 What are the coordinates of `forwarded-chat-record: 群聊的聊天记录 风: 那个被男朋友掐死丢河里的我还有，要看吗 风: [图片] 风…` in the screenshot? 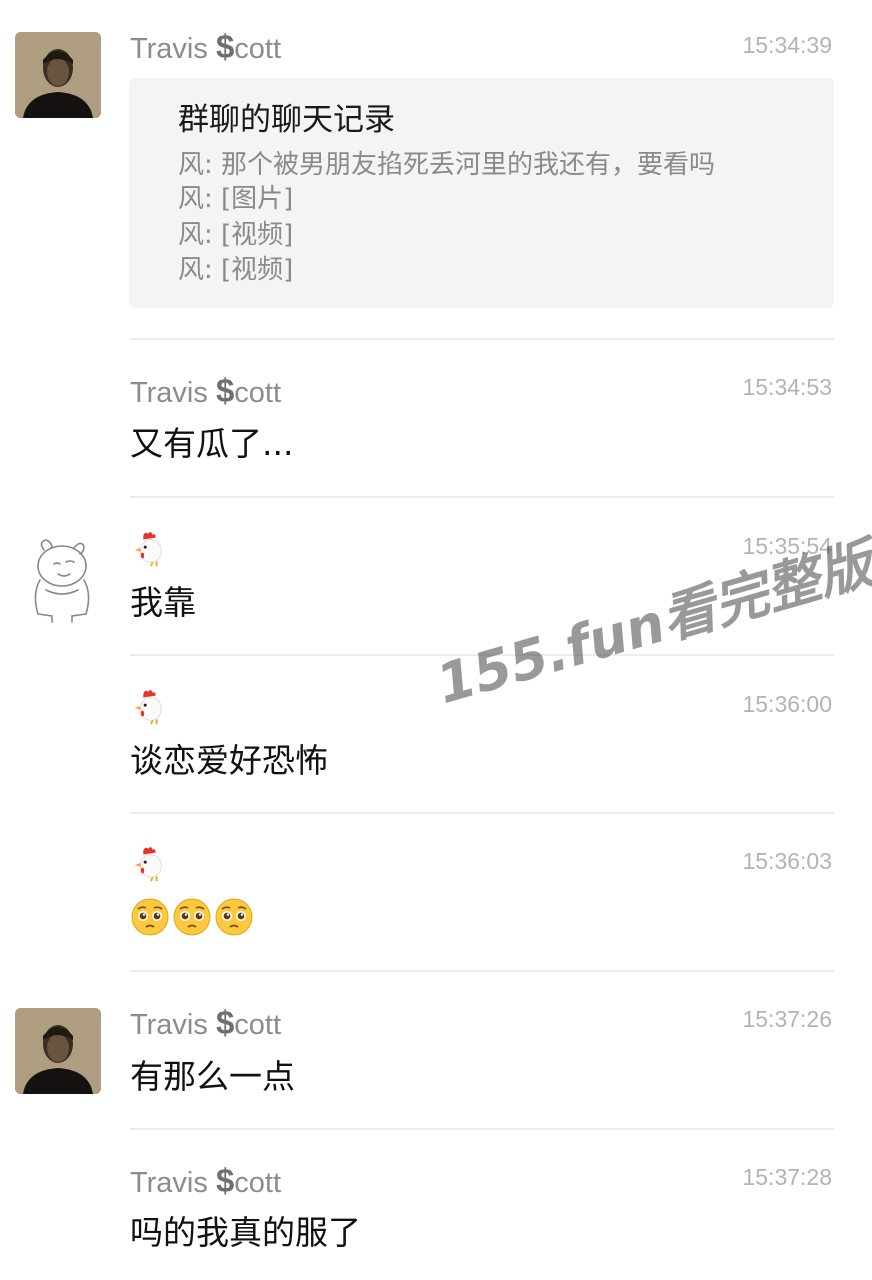 It's located at (481, 193).